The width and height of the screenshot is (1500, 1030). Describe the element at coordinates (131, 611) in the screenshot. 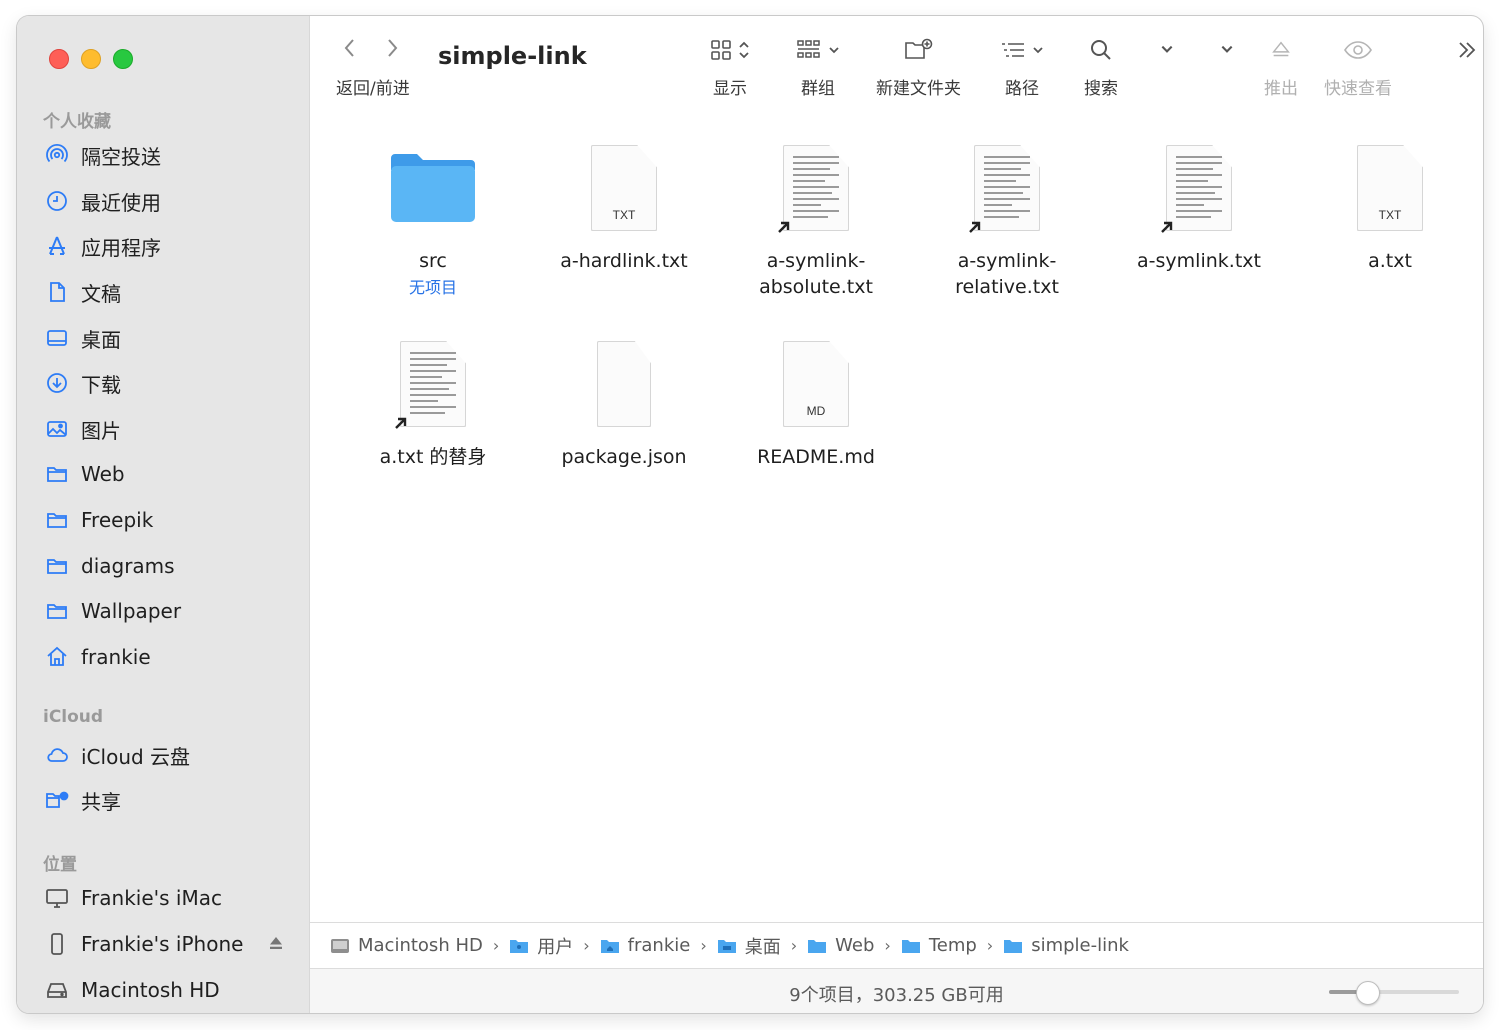

I see `sidebar-item-label: Wallpaper` at that location.